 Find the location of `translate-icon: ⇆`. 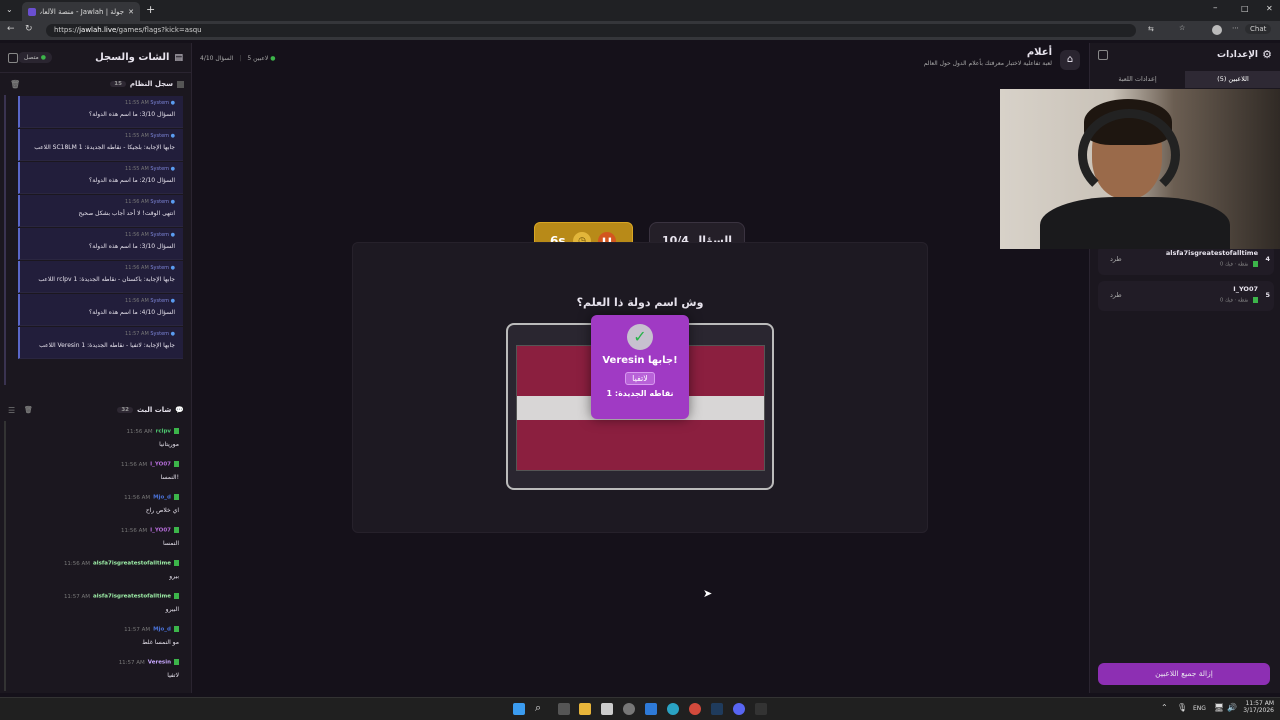

translate-icon: ⇆ is located at coordinates (1151, 29).